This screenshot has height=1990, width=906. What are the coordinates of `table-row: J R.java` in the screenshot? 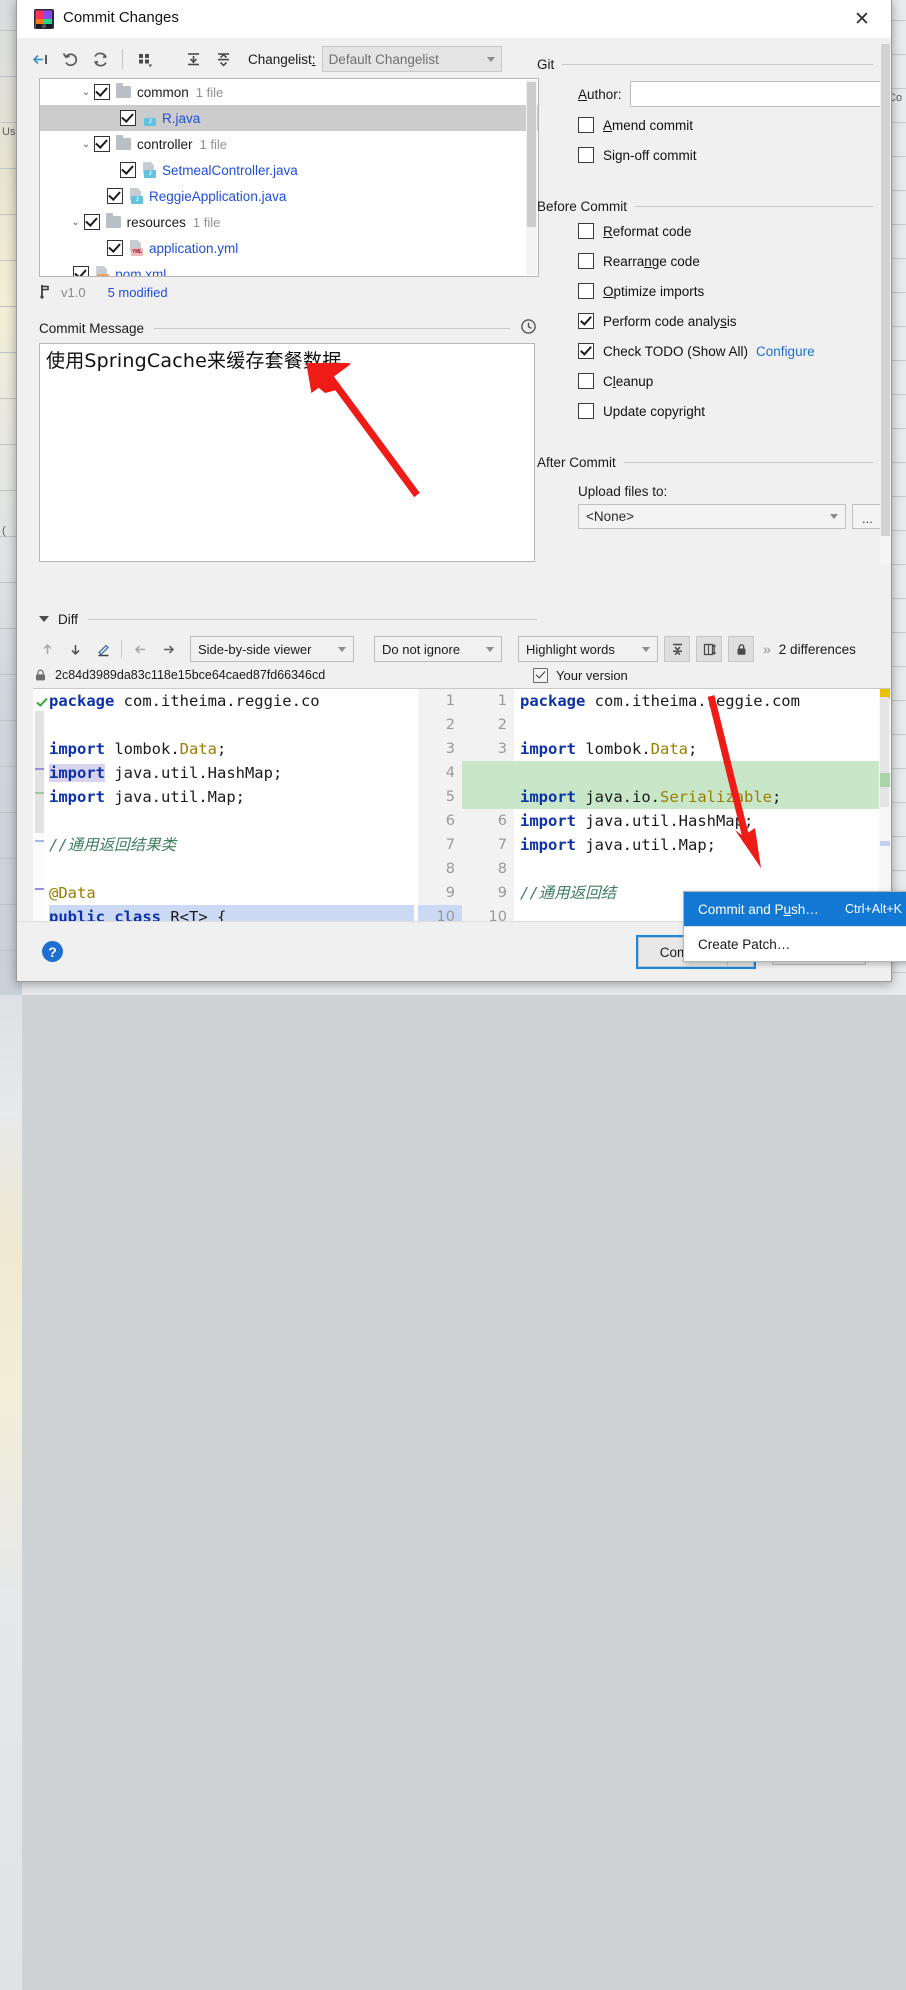 It's located at (289, 118).